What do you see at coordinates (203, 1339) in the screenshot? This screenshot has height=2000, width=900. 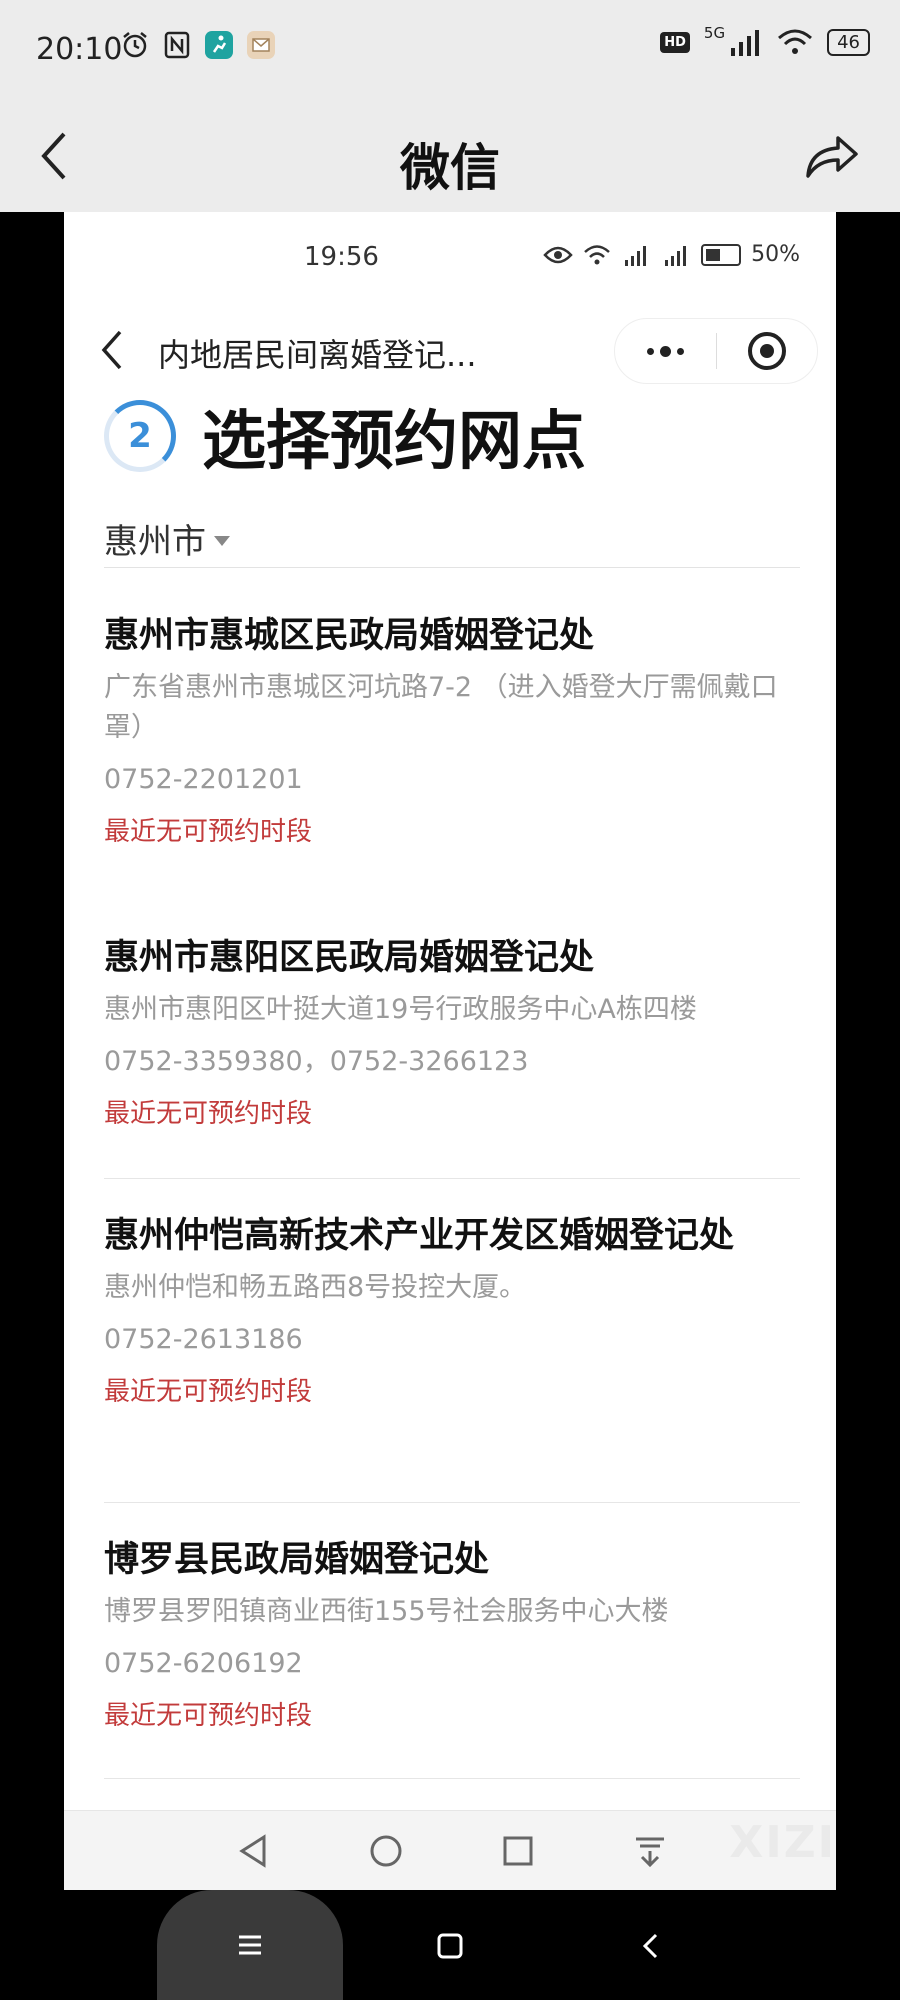 I see `office-phone: 0752-2613186` at bounding box center [203, 1339].